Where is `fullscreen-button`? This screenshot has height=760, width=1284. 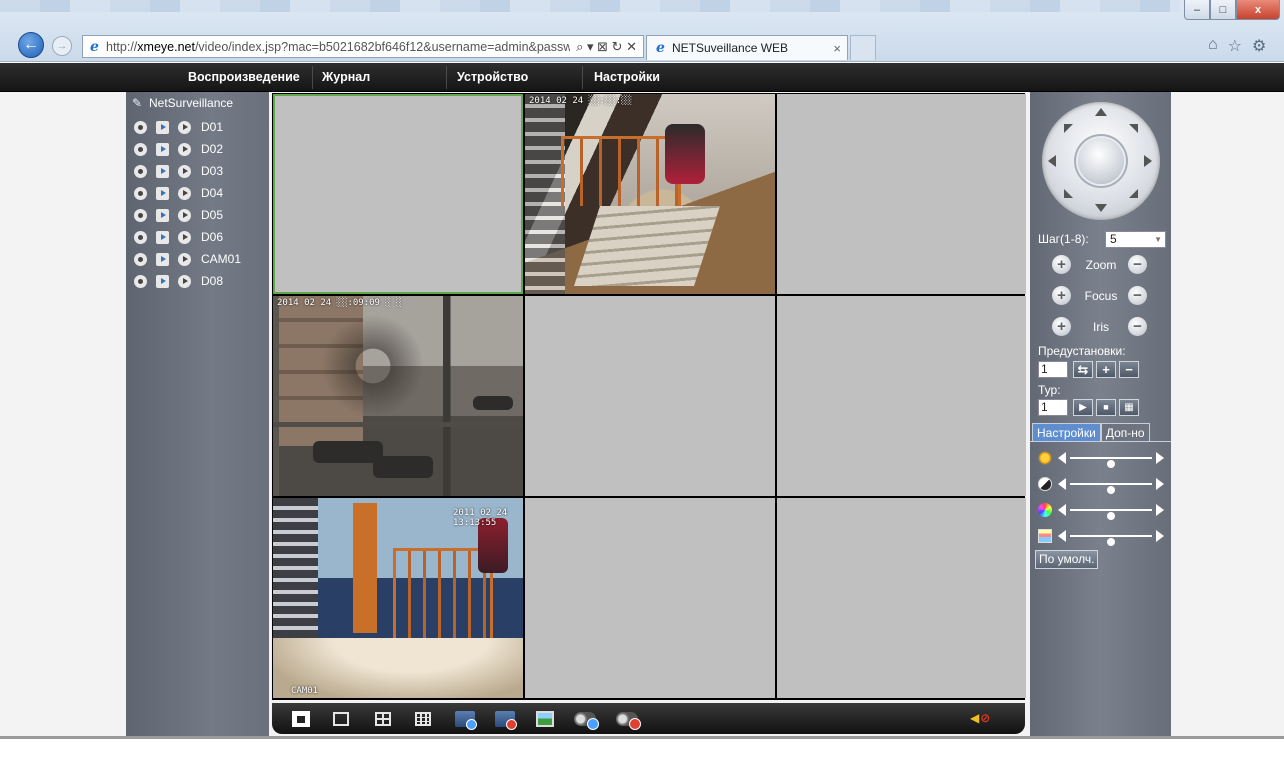 fullscreen-button is located at coordinates (301, 719).